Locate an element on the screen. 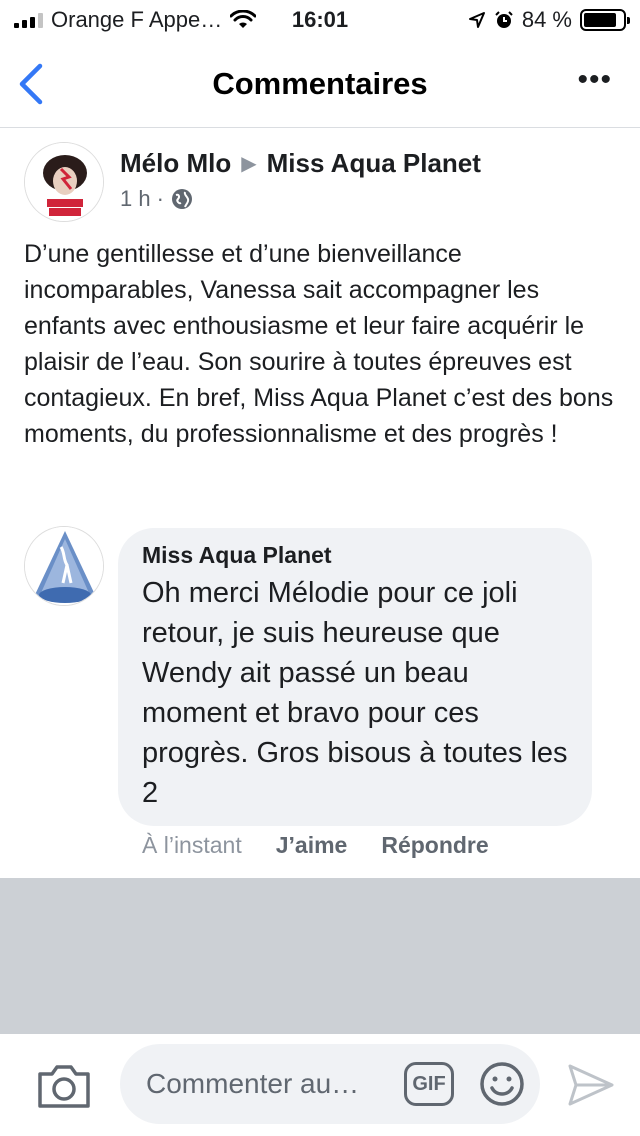 The image size is (640, 1136). more-icon: ••• is located at coordinates (594, 80).